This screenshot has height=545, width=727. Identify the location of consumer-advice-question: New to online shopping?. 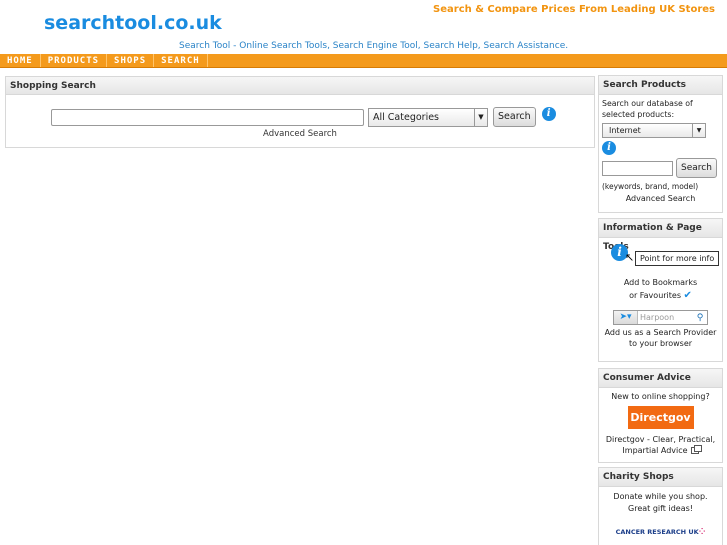
(660, 396).